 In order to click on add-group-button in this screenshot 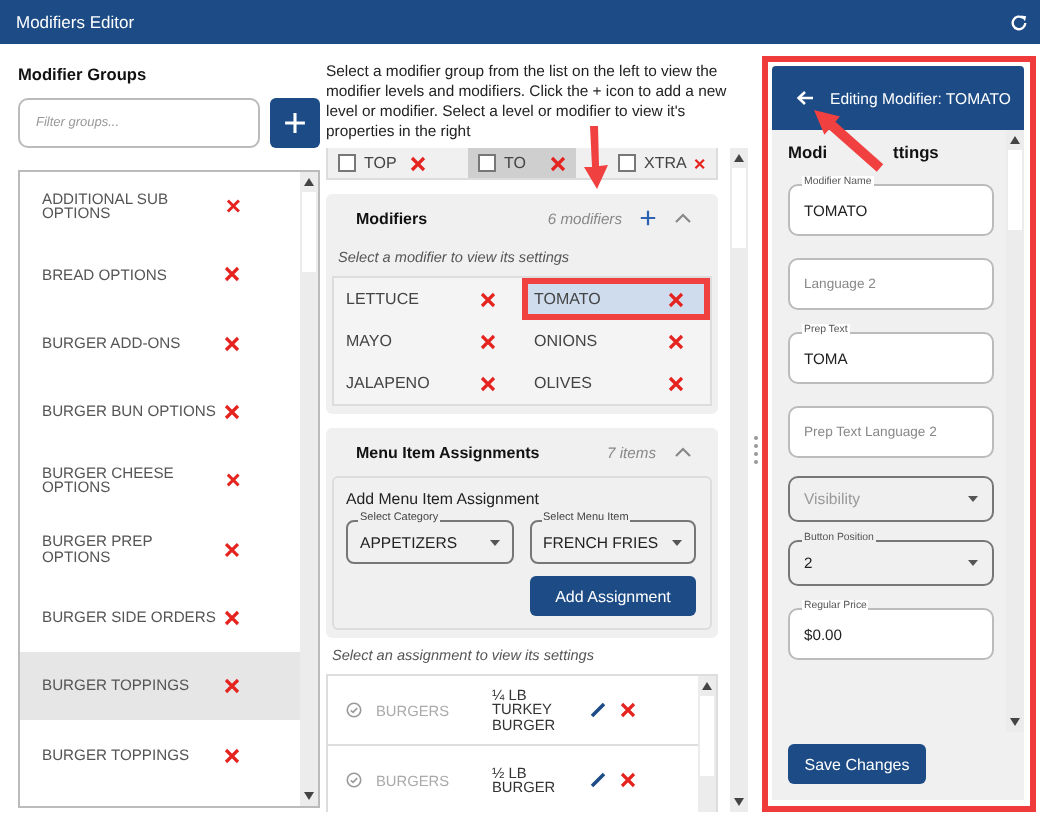, I will do `click(295, 123)`.